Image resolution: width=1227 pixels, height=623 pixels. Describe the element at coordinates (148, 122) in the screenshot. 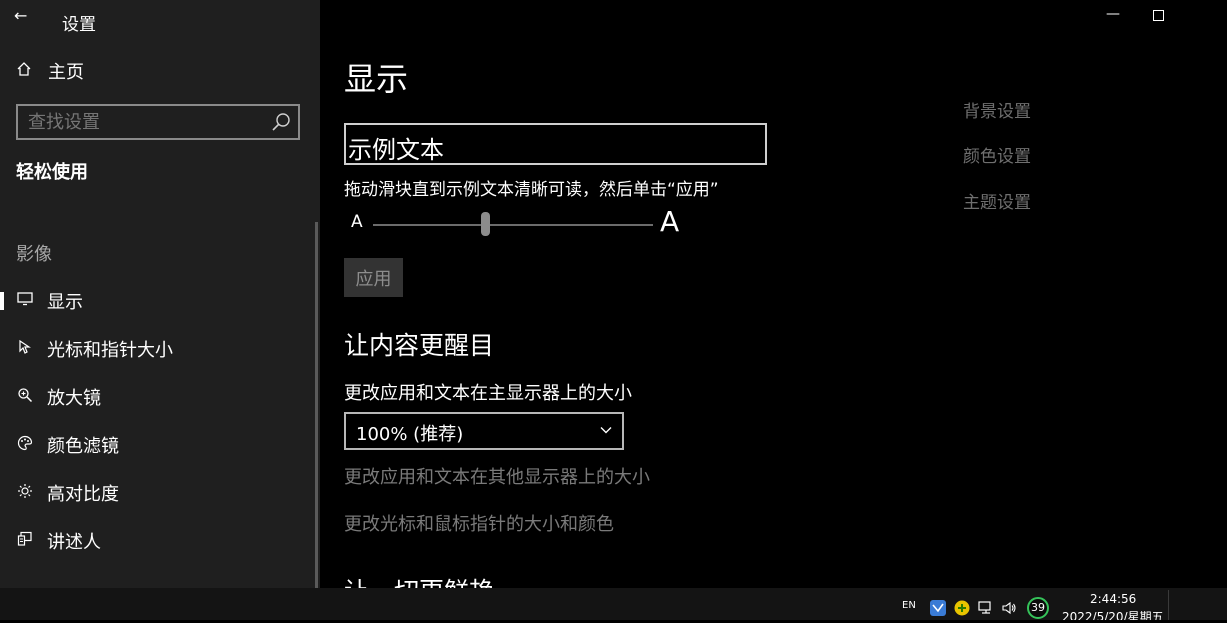

I see `search-input` at that location.